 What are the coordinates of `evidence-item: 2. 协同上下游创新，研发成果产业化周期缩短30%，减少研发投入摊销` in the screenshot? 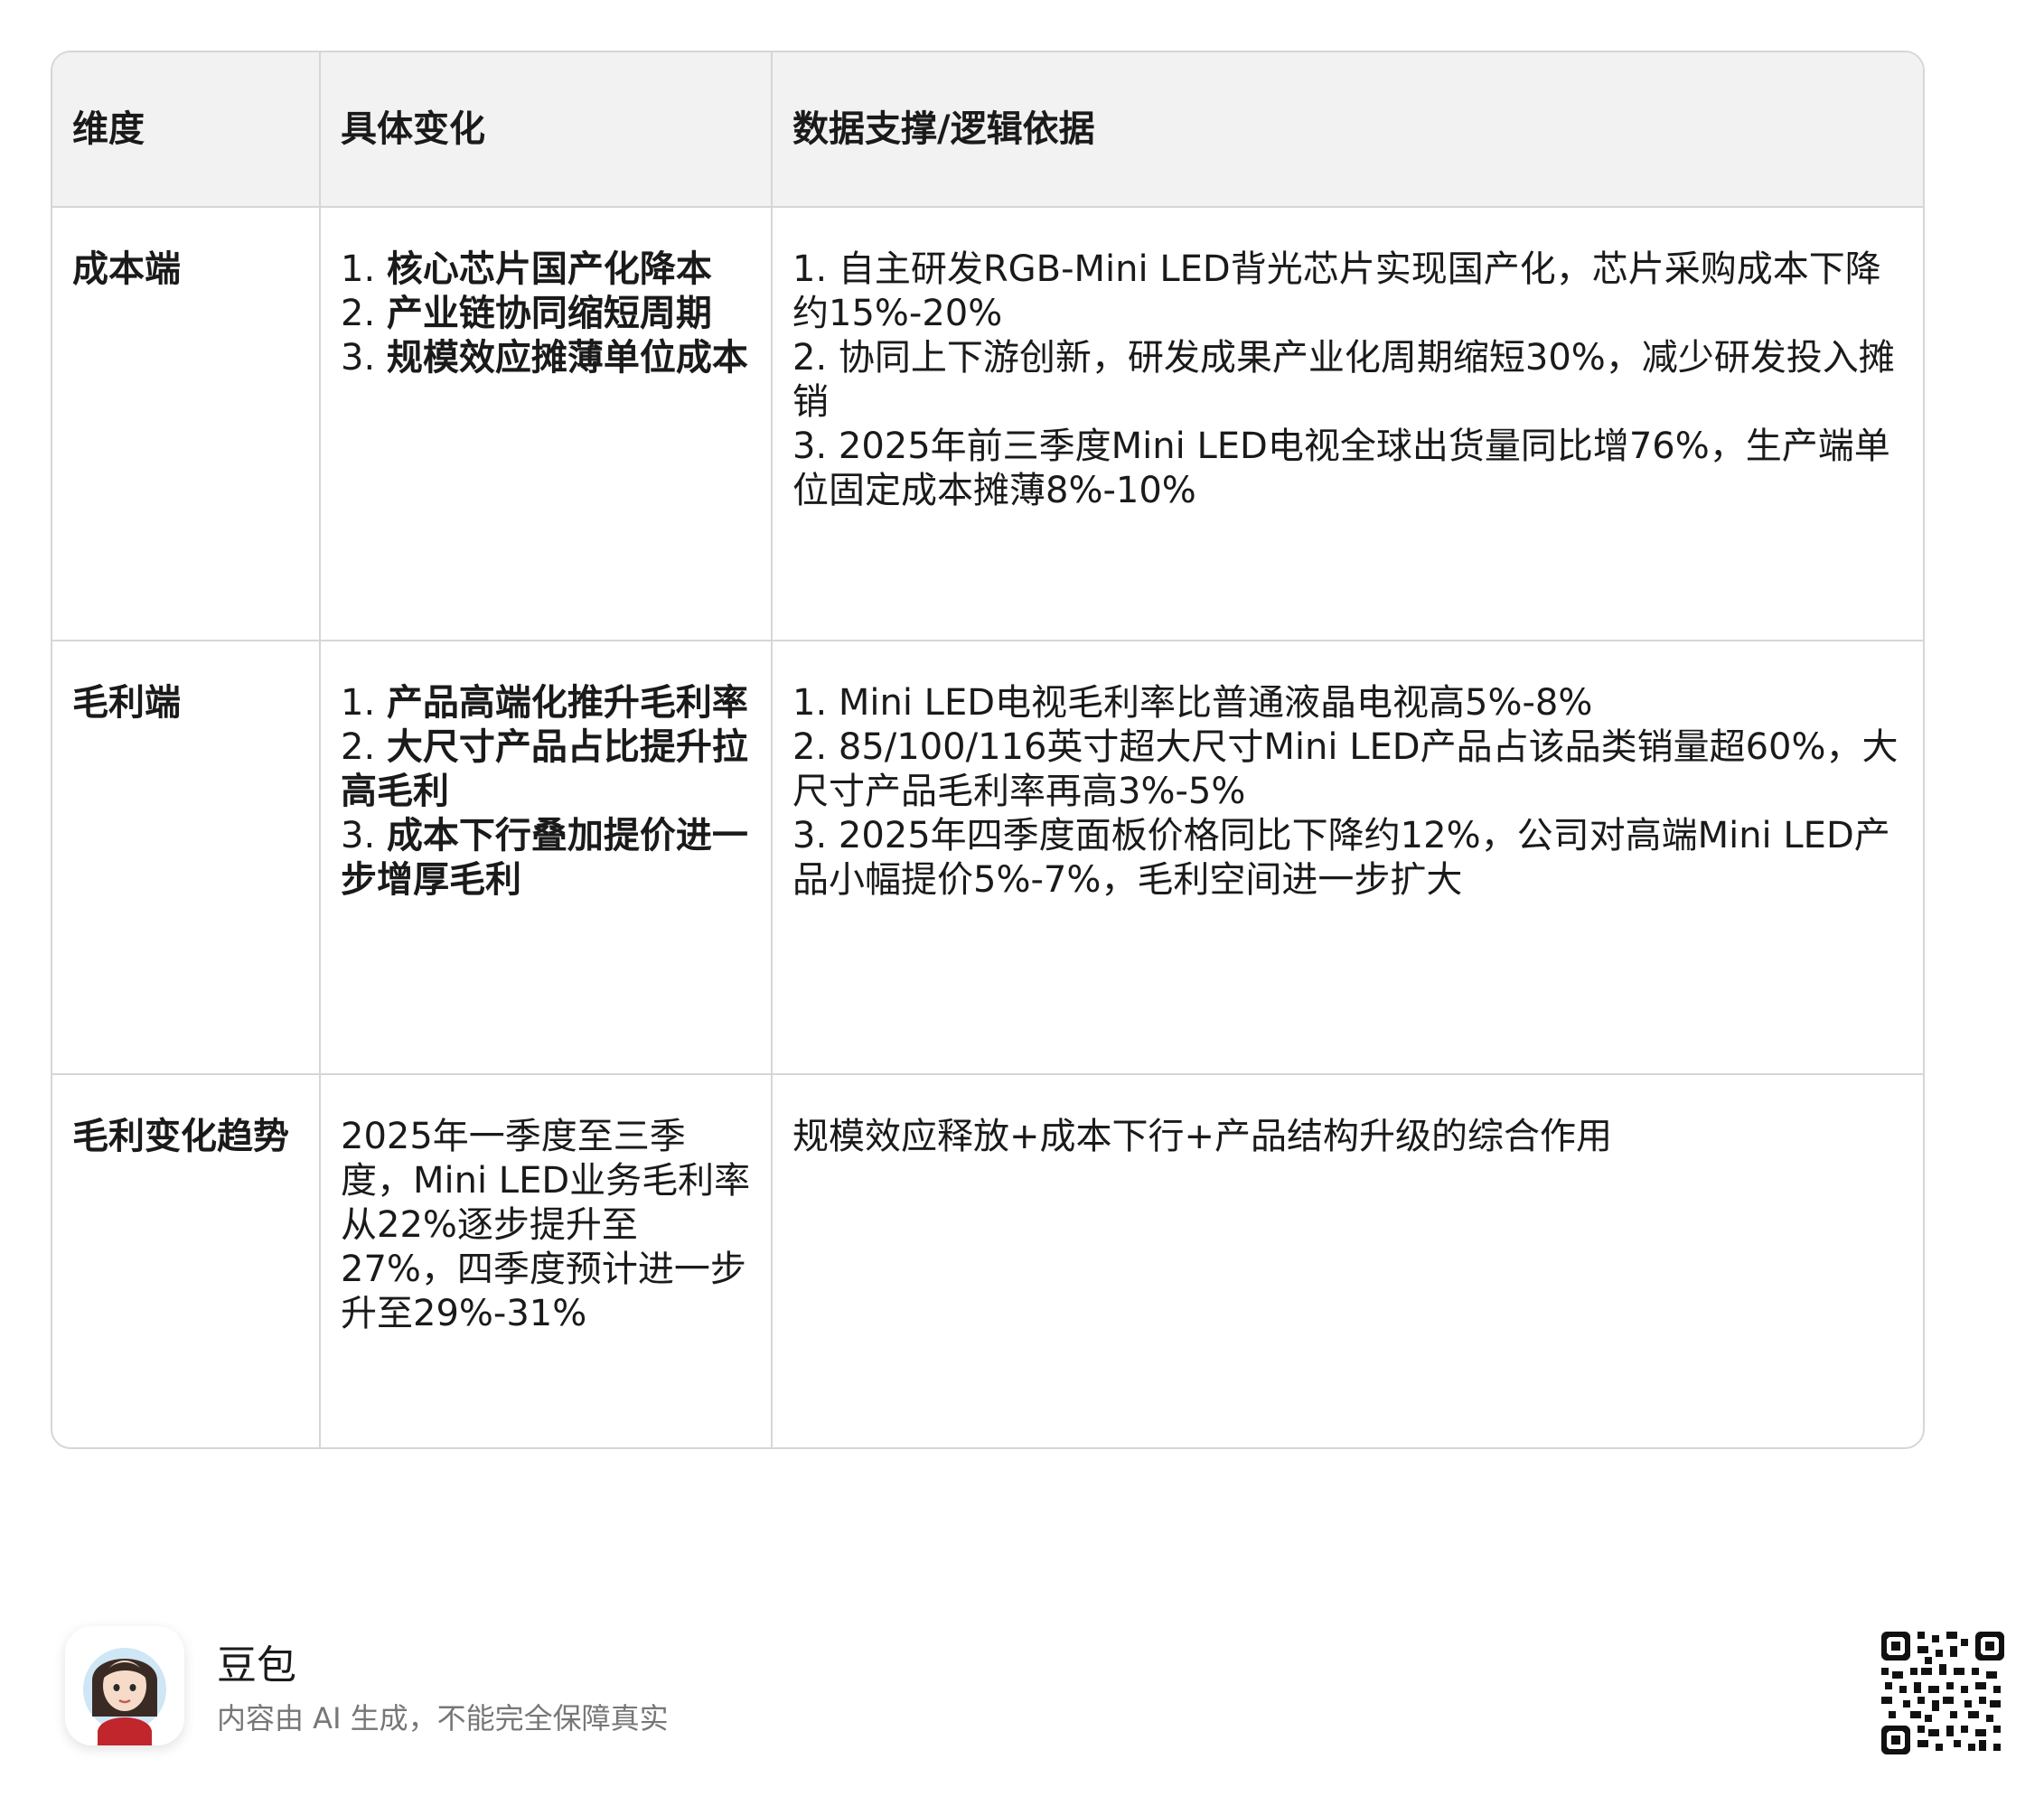 It's located at (1344, 380).